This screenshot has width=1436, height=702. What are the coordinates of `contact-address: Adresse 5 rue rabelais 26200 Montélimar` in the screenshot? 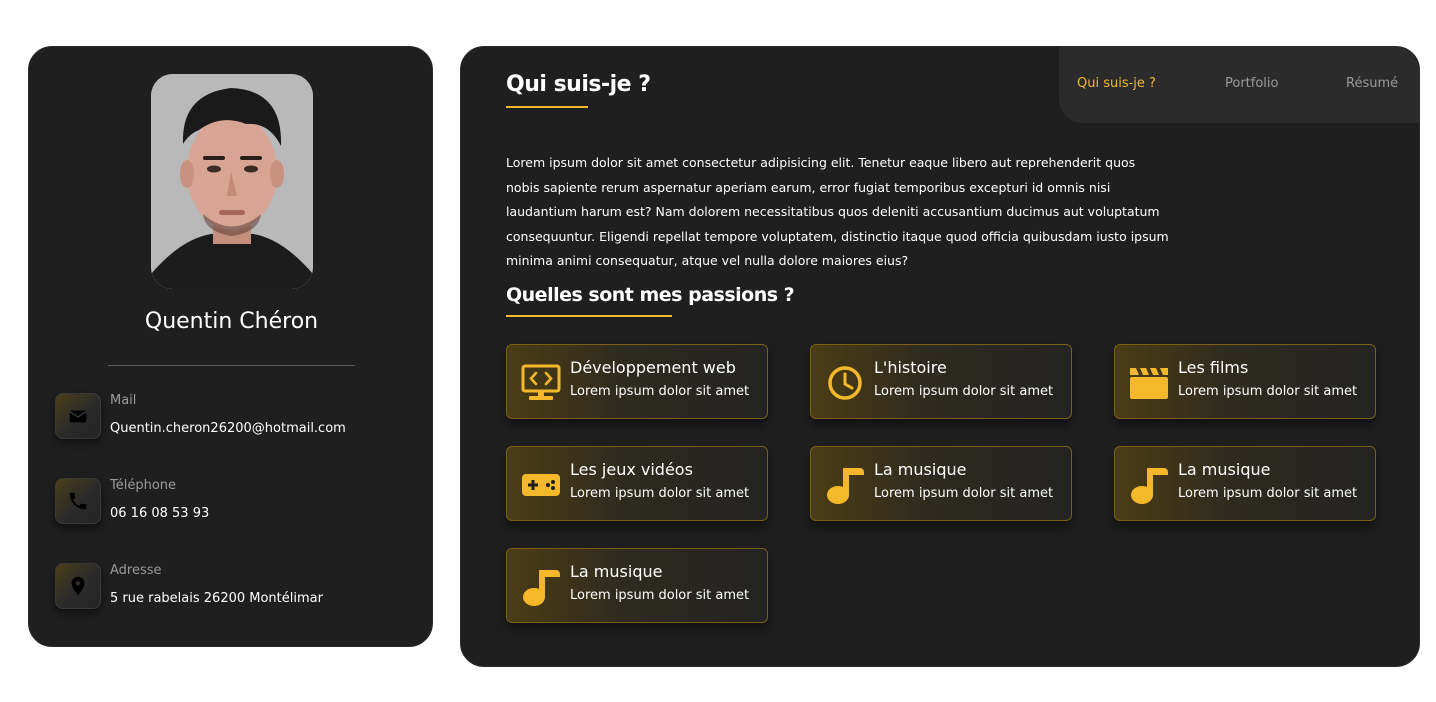 It's located at (240, 588).